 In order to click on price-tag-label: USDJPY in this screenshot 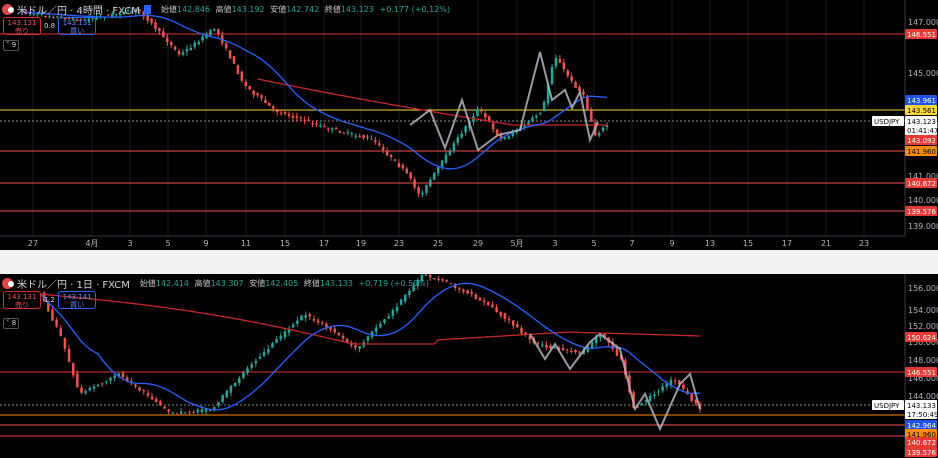, I will do `click(887, 406)`.